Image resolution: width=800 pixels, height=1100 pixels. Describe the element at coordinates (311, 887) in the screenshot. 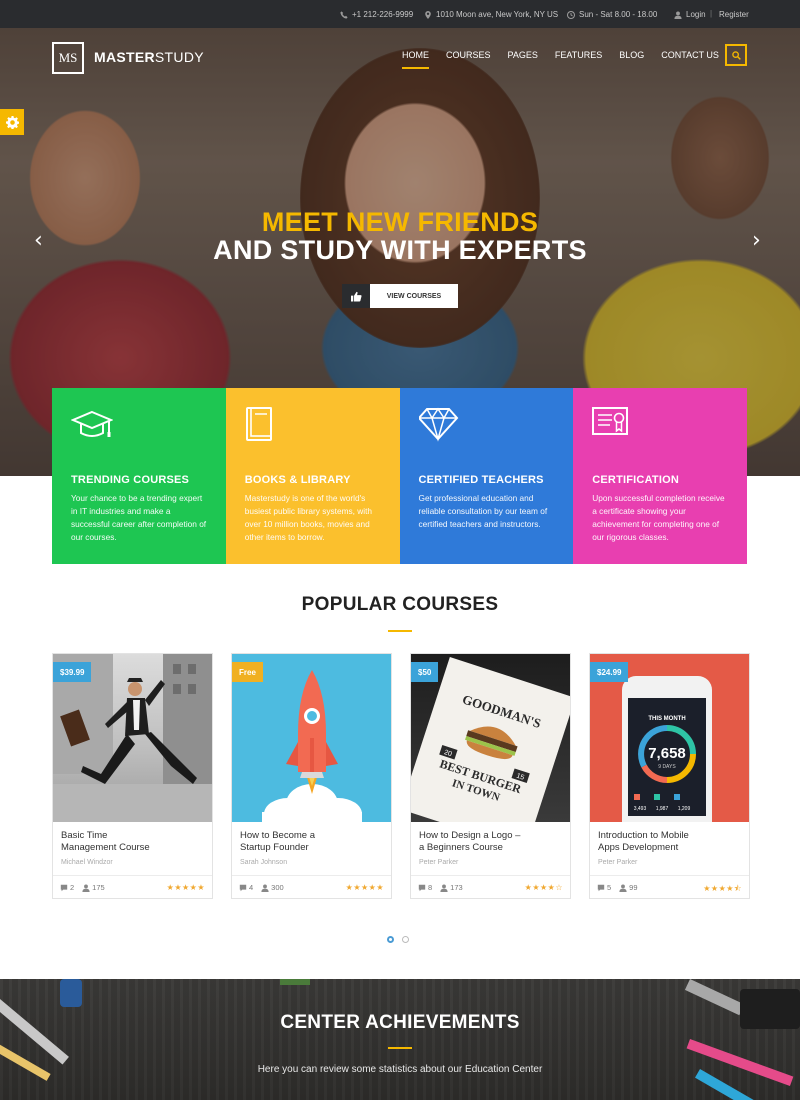

I see `course-meta: 4 300 ★★★★★` at that location.